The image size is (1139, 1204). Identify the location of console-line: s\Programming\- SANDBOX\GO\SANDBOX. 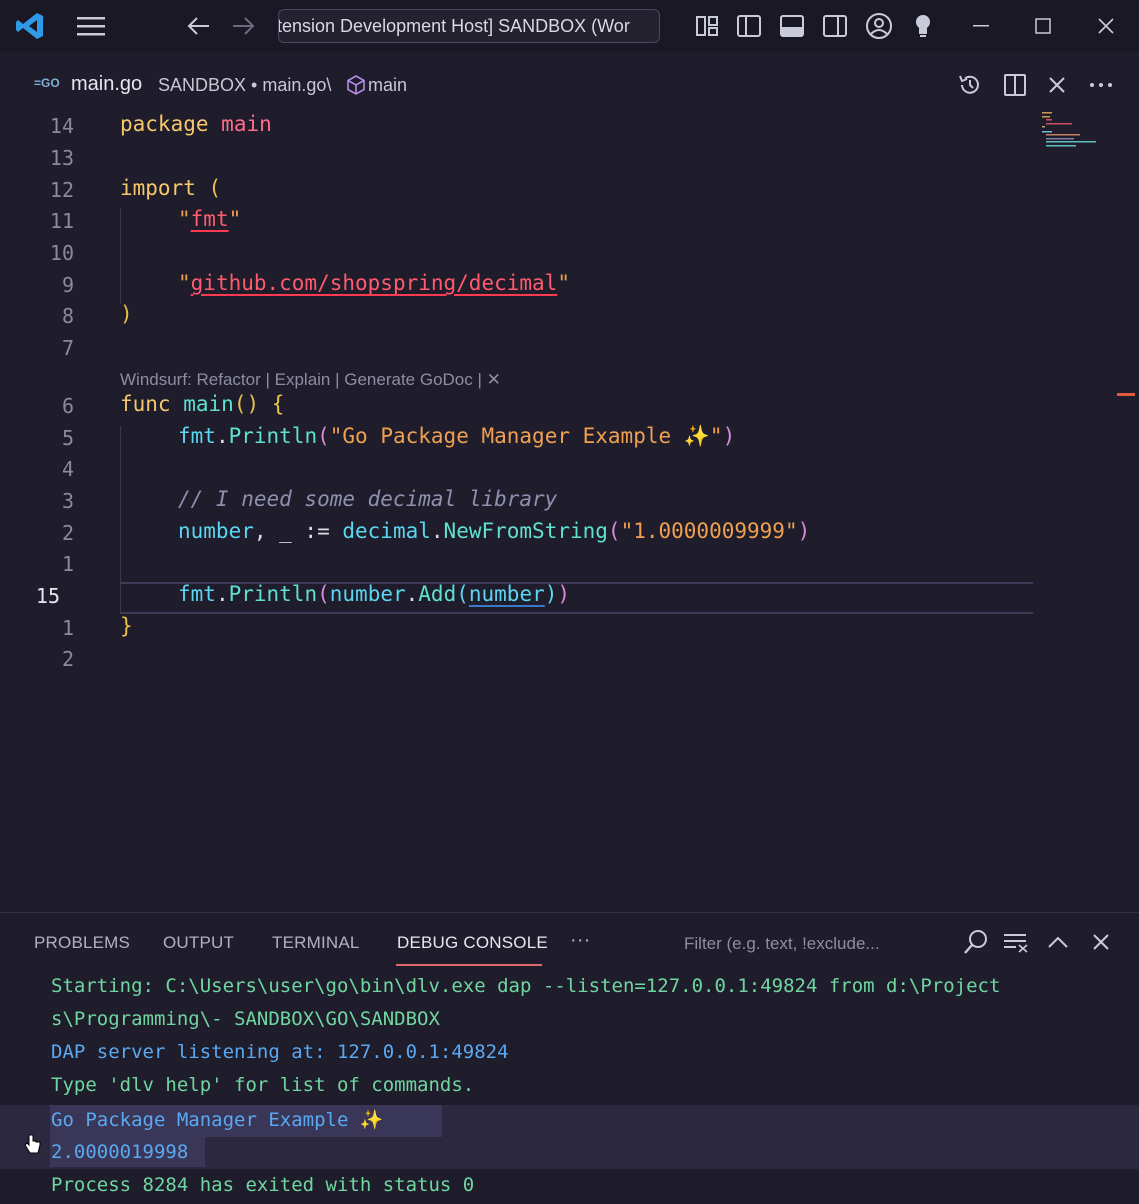
(245, 1019).